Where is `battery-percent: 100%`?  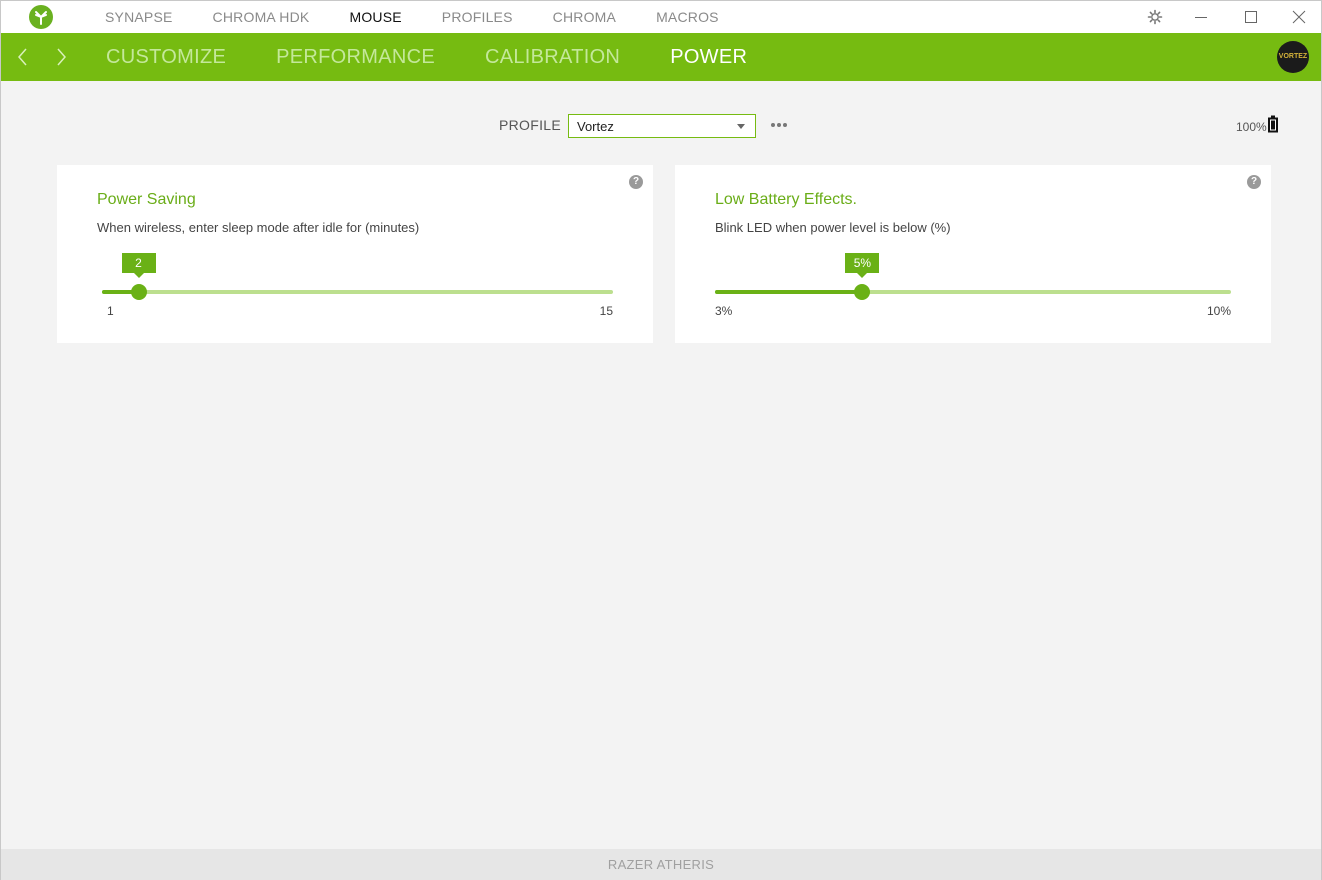
battery-percent: 100% is located at coordinates (1251, 127).